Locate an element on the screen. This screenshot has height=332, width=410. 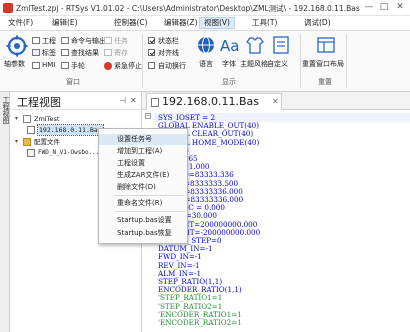
menu-edit: 编辑(E) is located at coordinates (65, 23).